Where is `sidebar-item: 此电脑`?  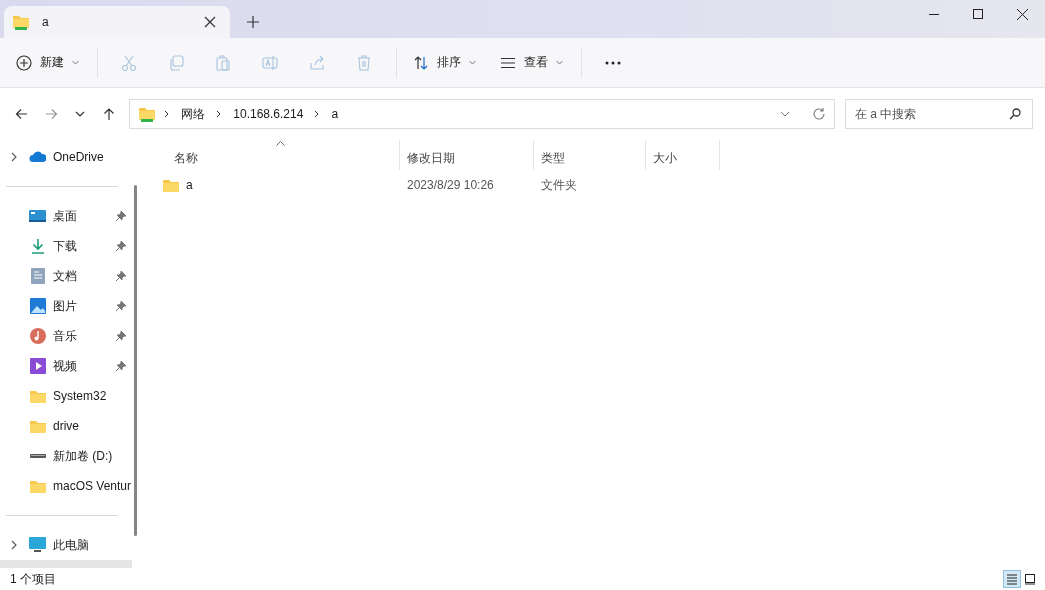 sidebar-item: 此电脑 is located at coordinates (66, 545).